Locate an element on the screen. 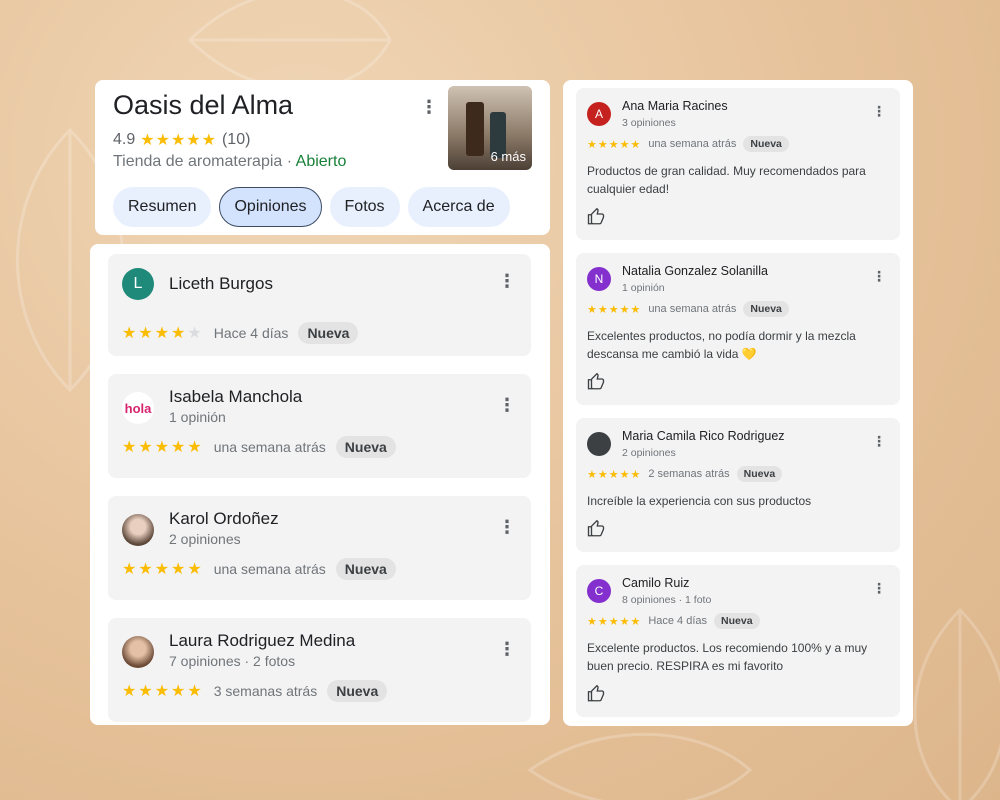  avatar: C is located at coordinates (599, 591).